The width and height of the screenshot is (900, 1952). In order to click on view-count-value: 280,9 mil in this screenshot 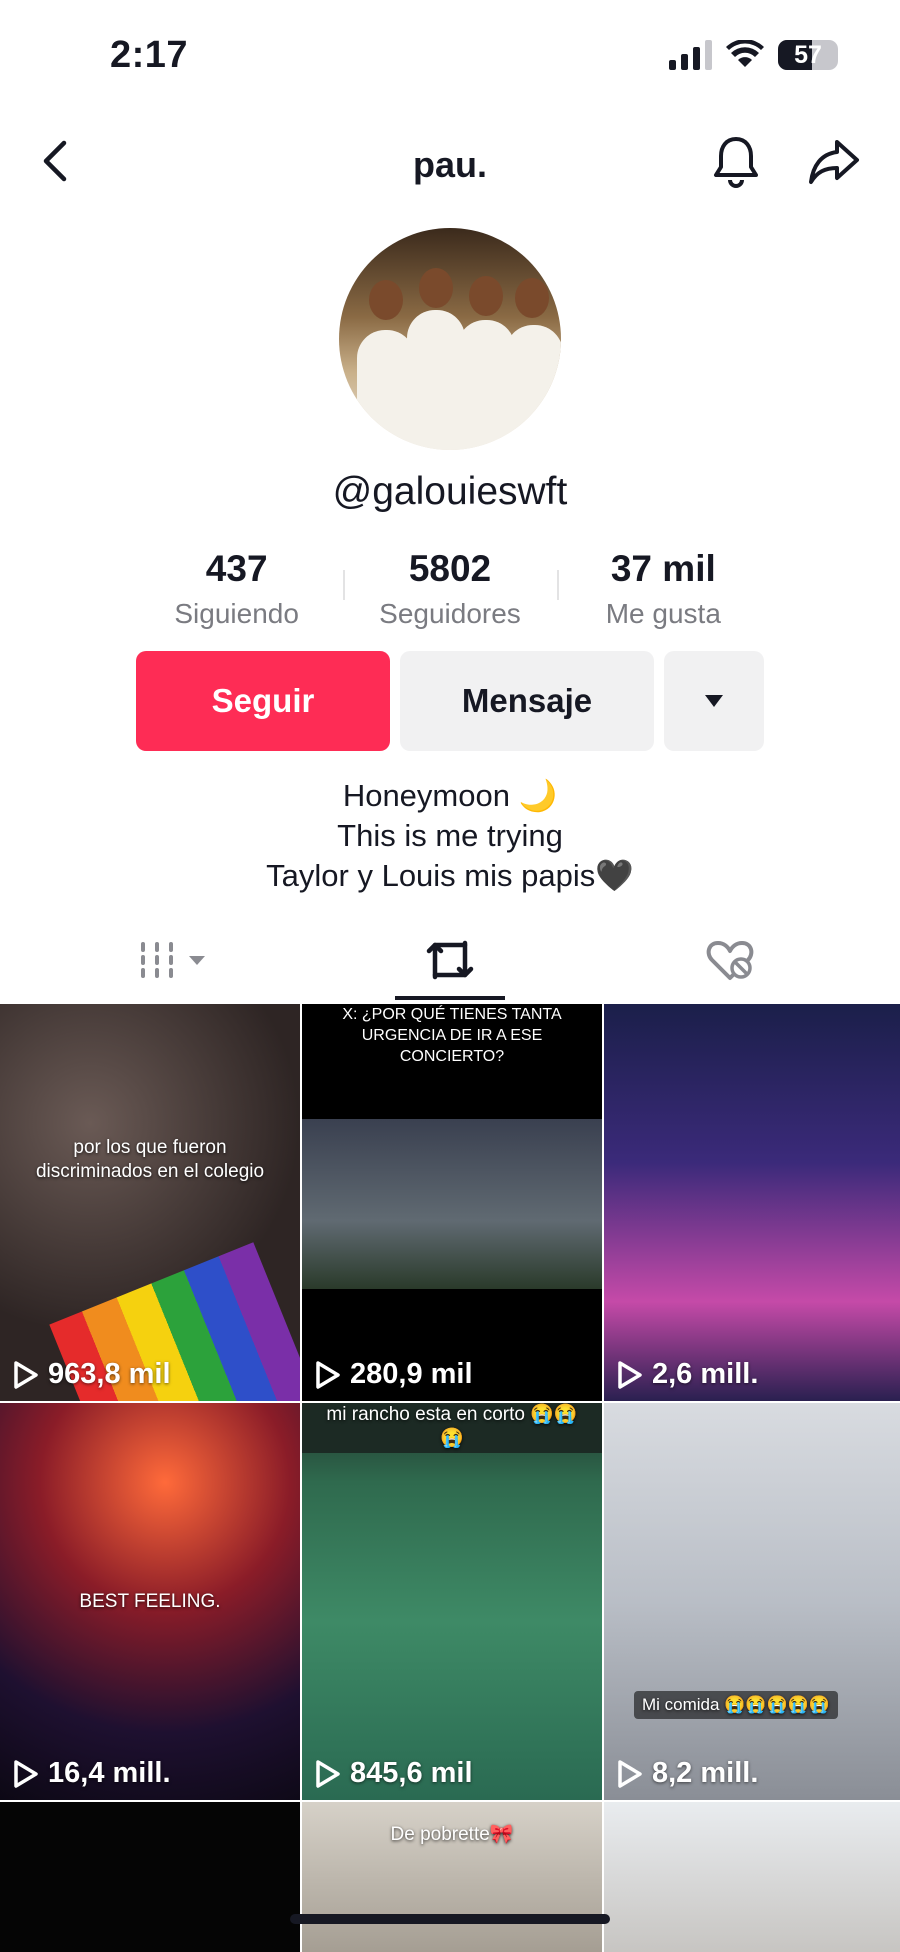, I will do `click(411, 1374)`.